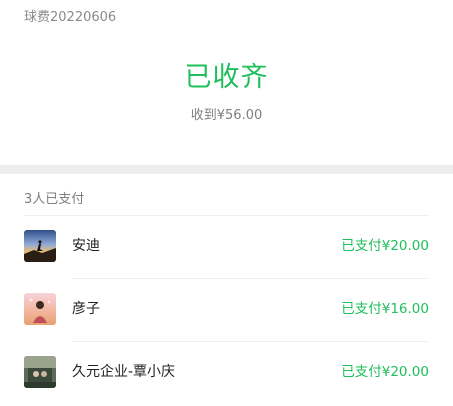  Describe the element at coordinates (226, 115) in the screenshot. I see `received-amount: 收到¥56.00` at that location.